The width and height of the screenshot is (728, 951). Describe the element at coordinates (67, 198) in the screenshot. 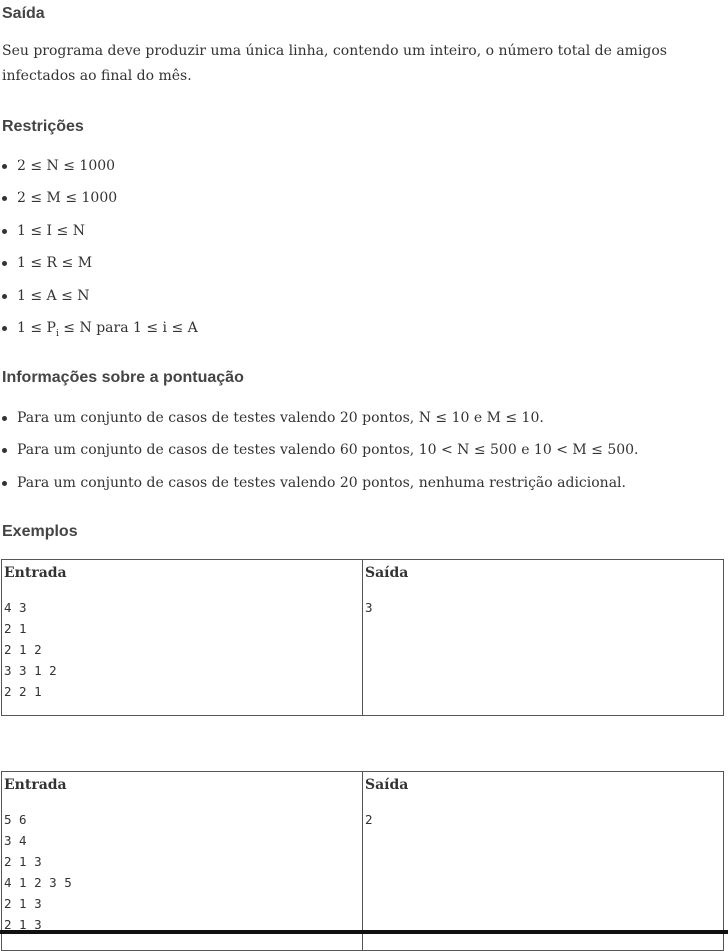

I see `restriction-text: 2 ≤ M ≤ 1000` at that location.